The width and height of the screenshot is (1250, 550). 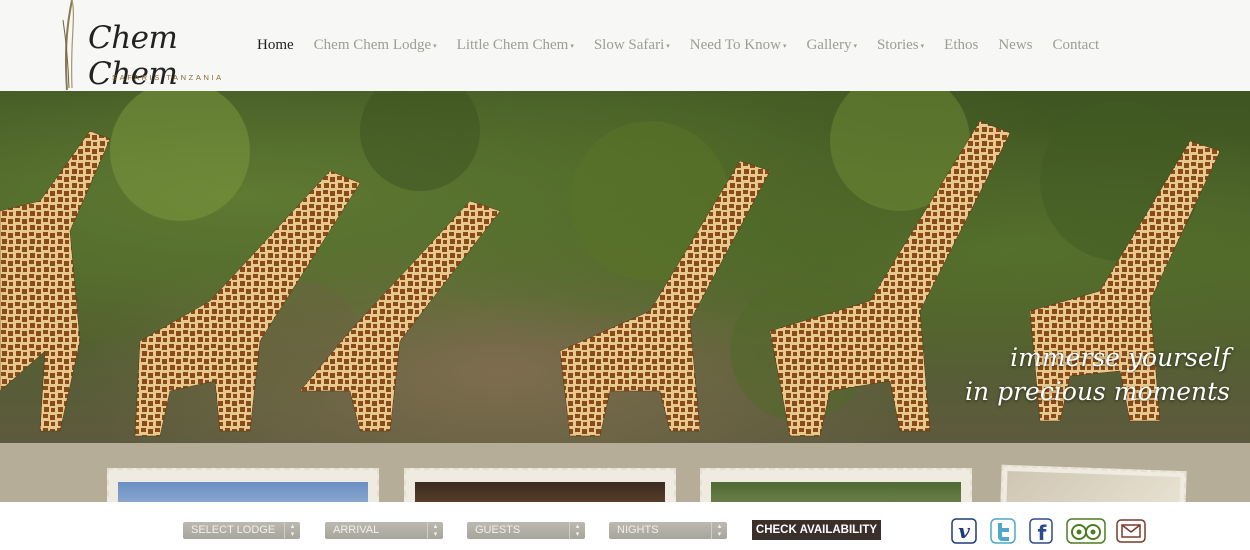 I want to click on facebook-icon: f, so click(x=1041, y=531).